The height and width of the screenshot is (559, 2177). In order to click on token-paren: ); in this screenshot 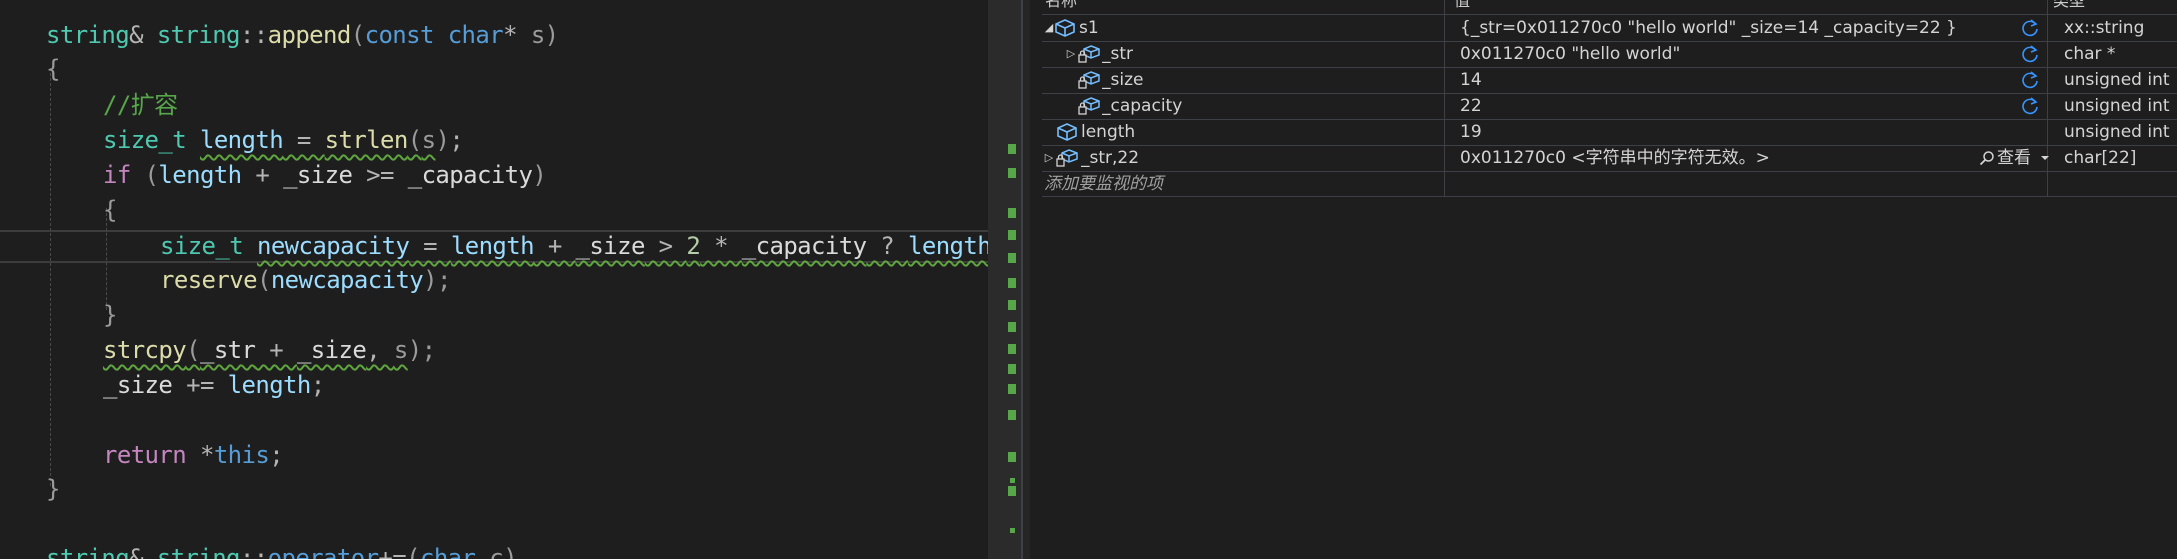, I will do `click(421, 350)`.